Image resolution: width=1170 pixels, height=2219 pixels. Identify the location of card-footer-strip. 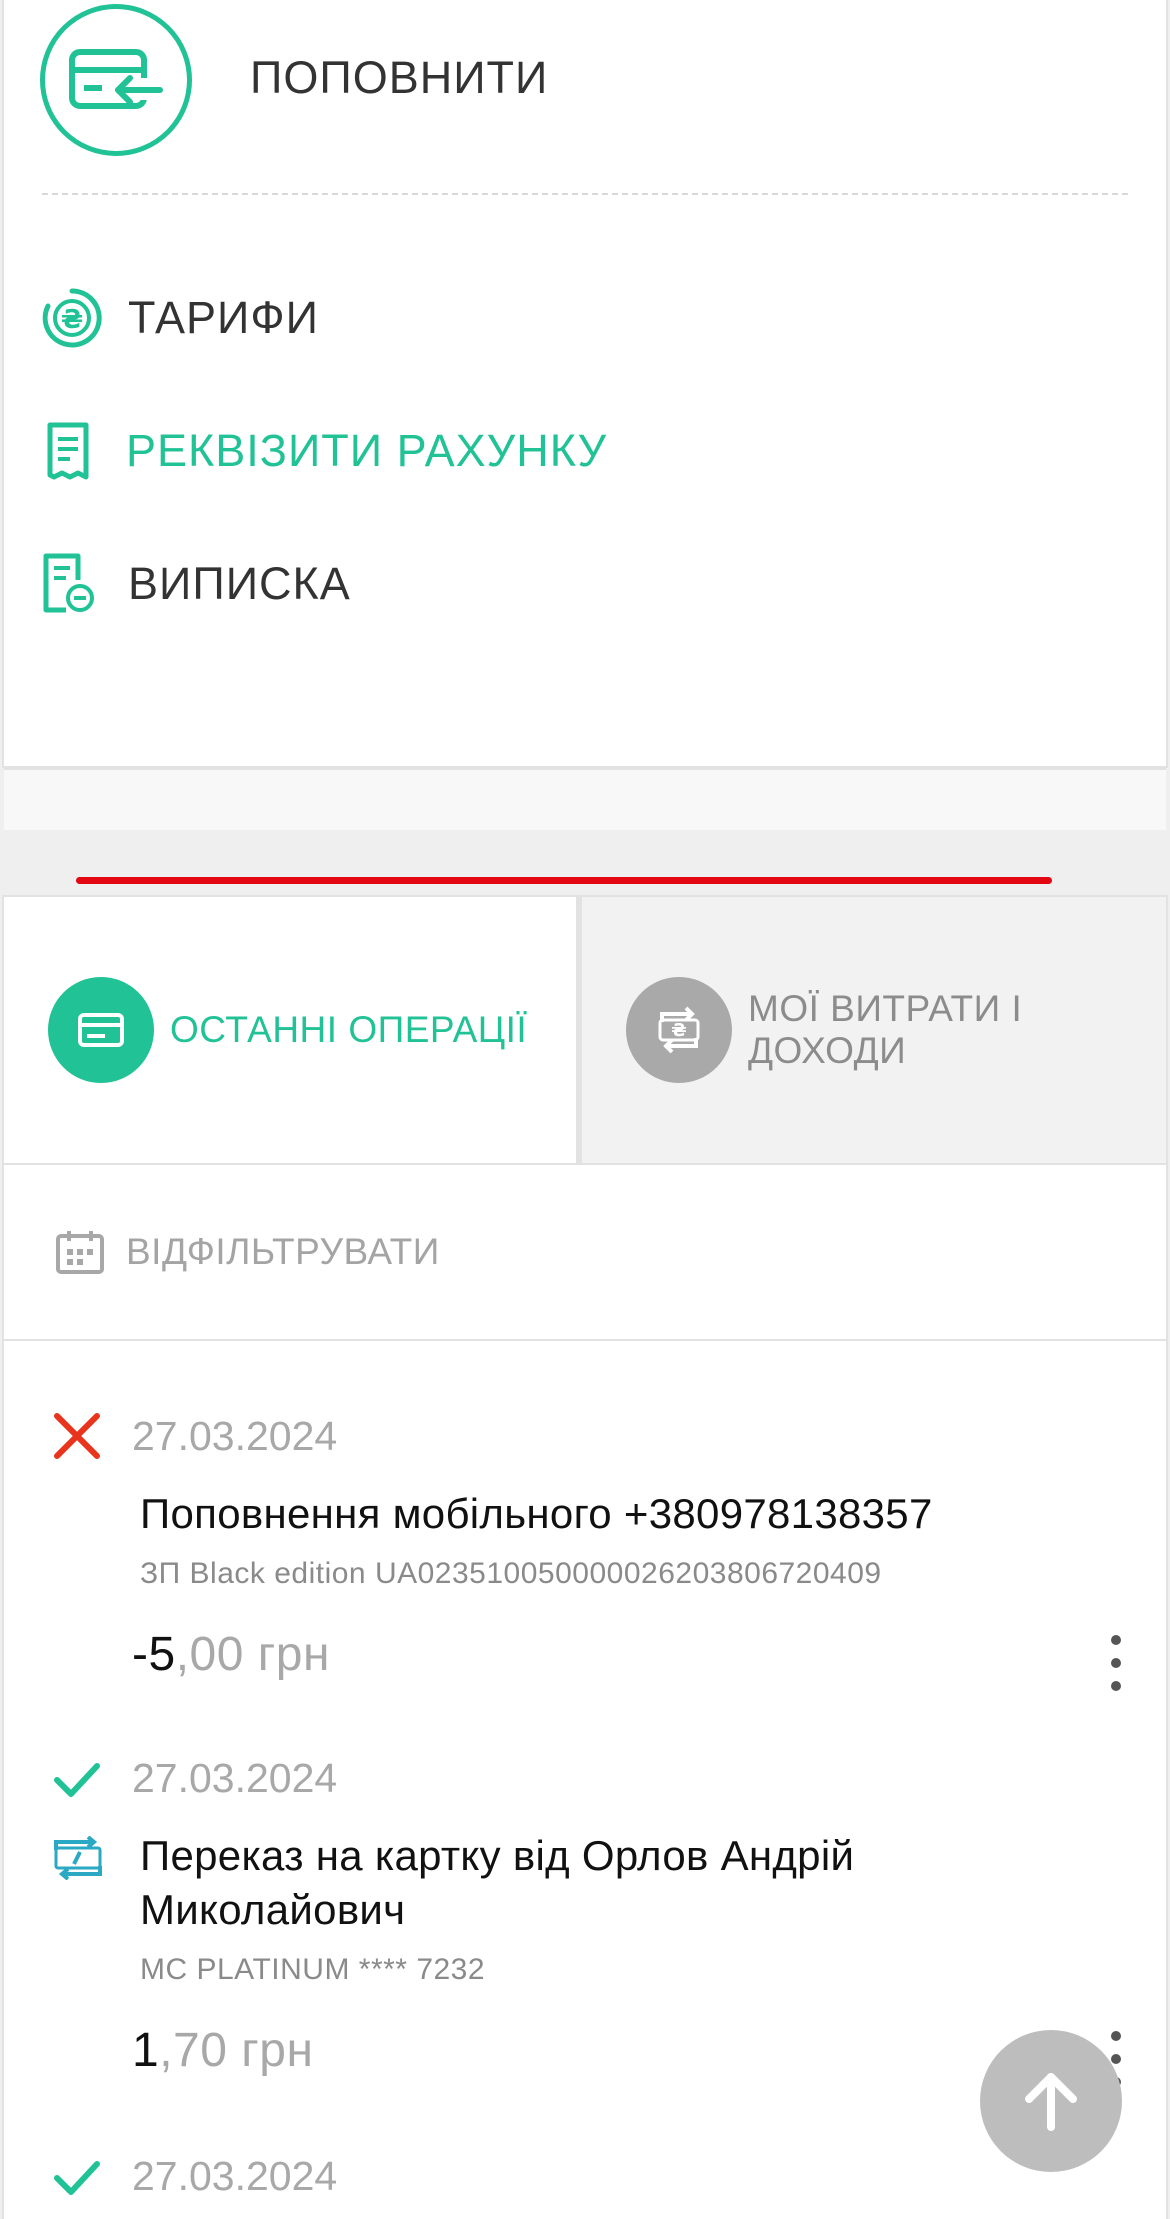
(585, 799).